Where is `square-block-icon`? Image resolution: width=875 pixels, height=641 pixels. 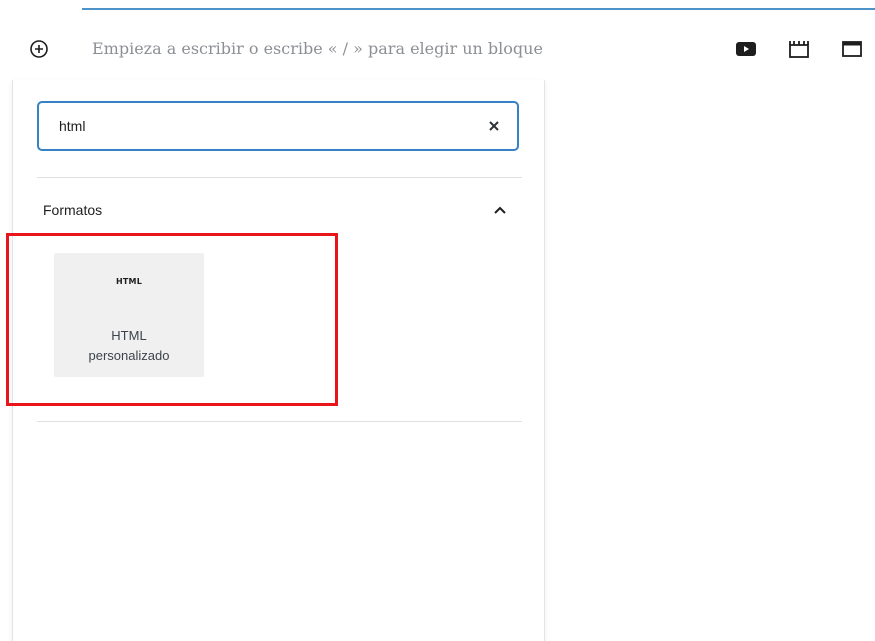
square-block-icon is located at coordinates (852, 49).